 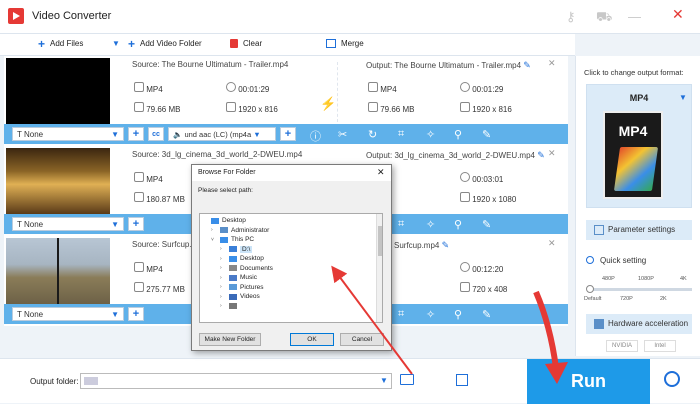 What do you see at coordinates (588, 381) in the screenshot?
I see `run-button: Run` at bounding box center [588, 381].